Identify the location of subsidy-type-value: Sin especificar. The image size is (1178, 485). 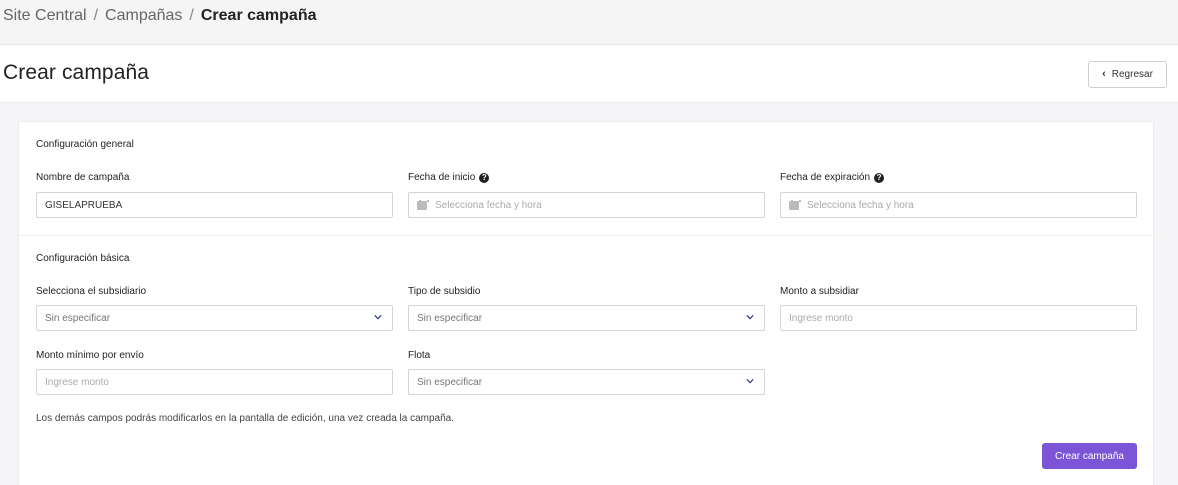
(450, 318).